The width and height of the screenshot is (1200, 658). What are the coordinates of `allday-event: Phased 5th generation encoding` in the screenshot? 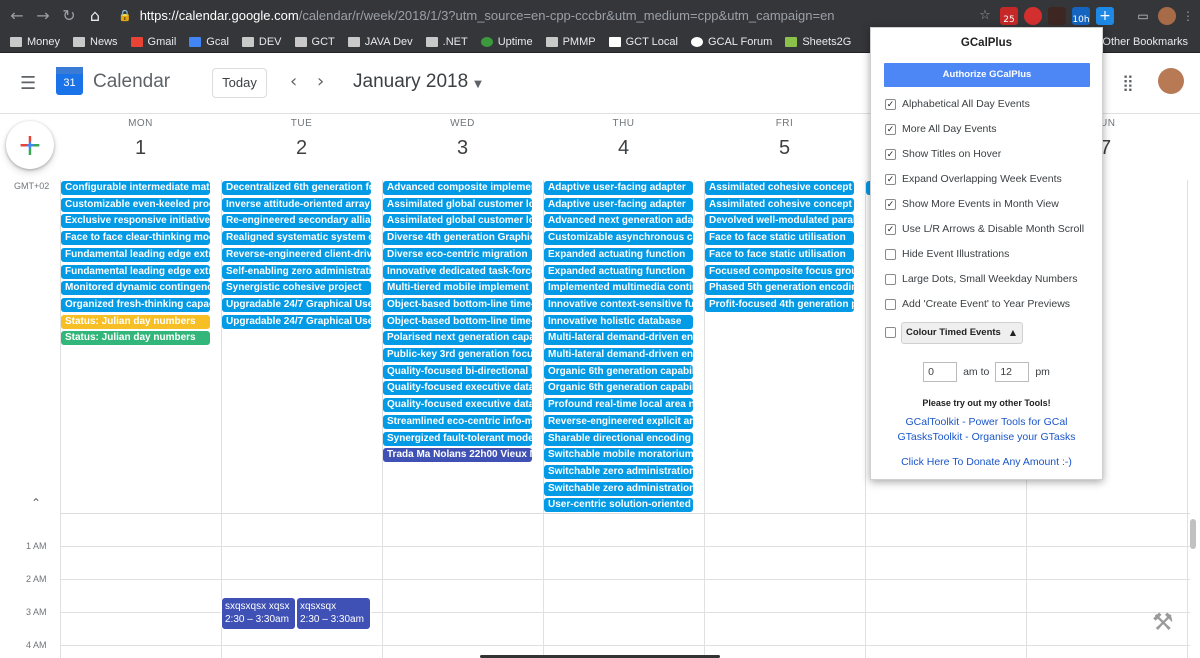 It's located at (779, 288).